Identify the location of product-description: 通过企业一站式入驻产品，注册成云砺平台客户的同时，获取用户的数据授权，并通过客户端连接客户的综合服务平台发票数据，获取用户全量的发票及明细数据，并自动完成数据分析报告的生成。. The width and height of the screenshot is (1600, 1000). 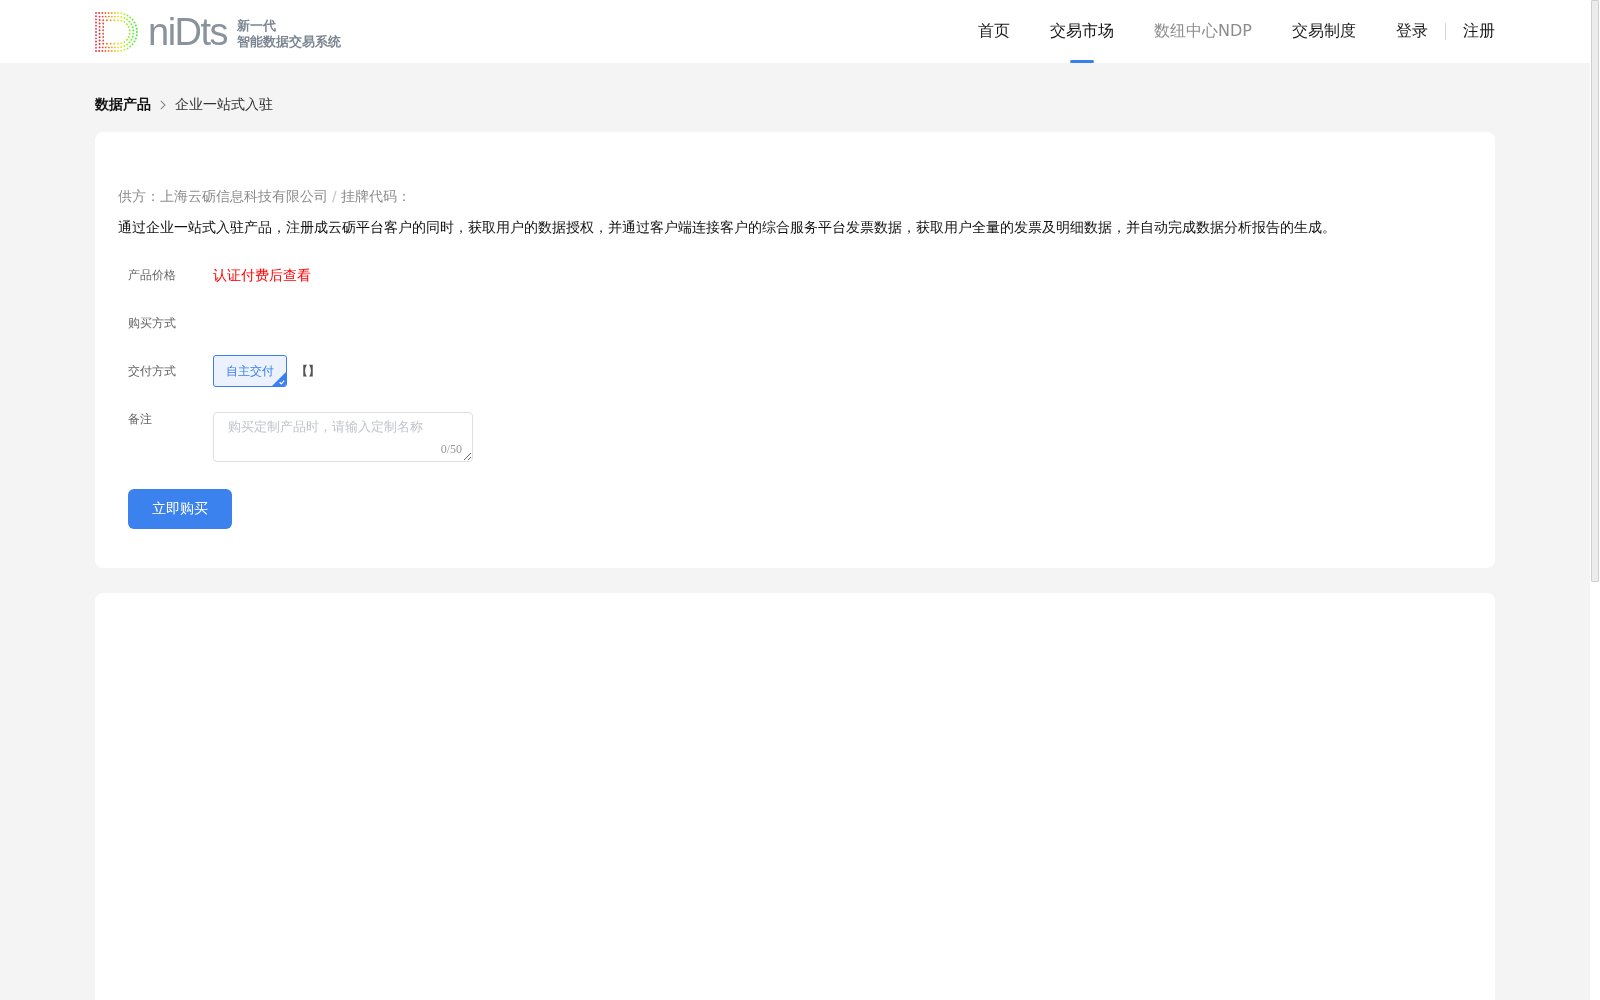
(727, 227).